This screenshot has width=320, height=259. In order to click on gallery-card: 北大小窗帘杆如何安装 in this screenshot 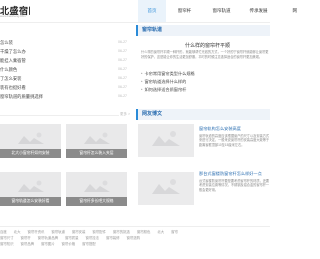, I will do `click(30, 141)`.